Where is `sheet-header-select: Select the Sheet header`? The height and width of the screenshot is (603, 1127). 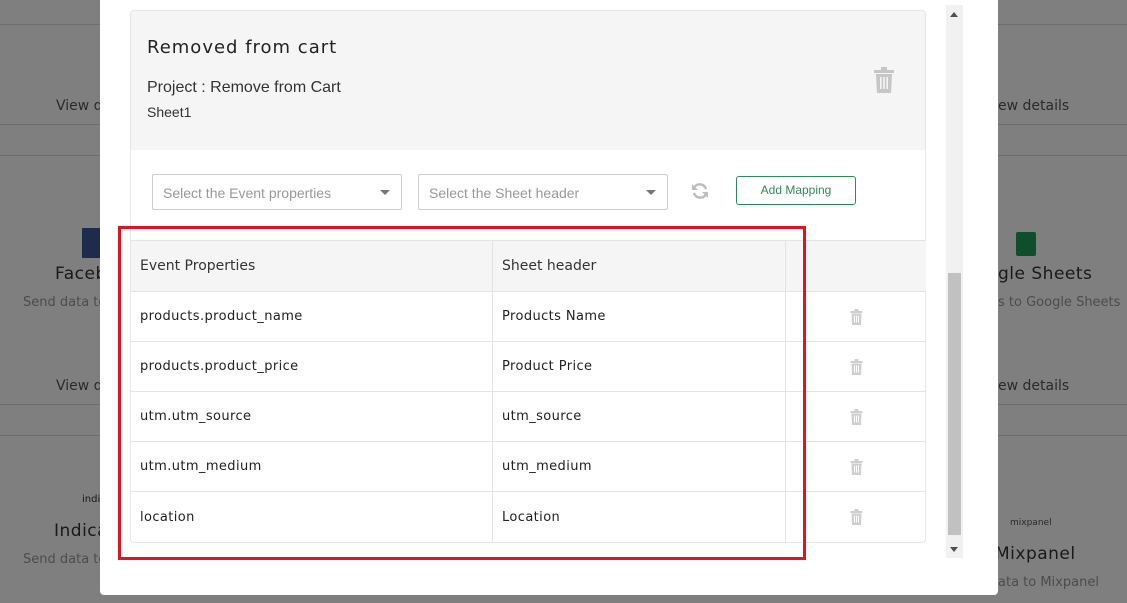
sheet-header-select: Select the Sheet header is located at coordinates (543, 192).